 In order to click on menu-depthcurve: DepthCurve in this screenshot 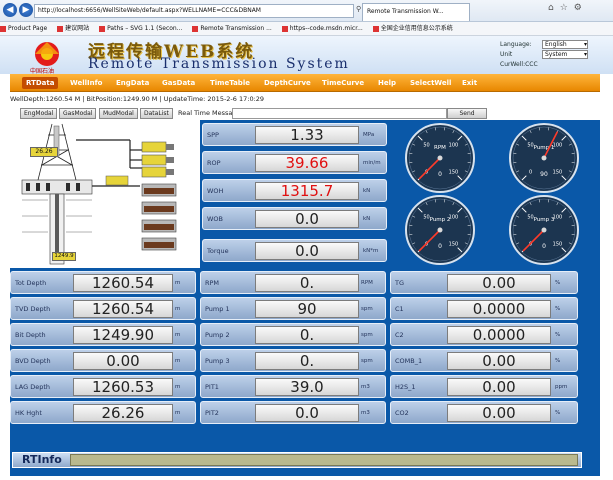, I will do `click(287, 83)`.